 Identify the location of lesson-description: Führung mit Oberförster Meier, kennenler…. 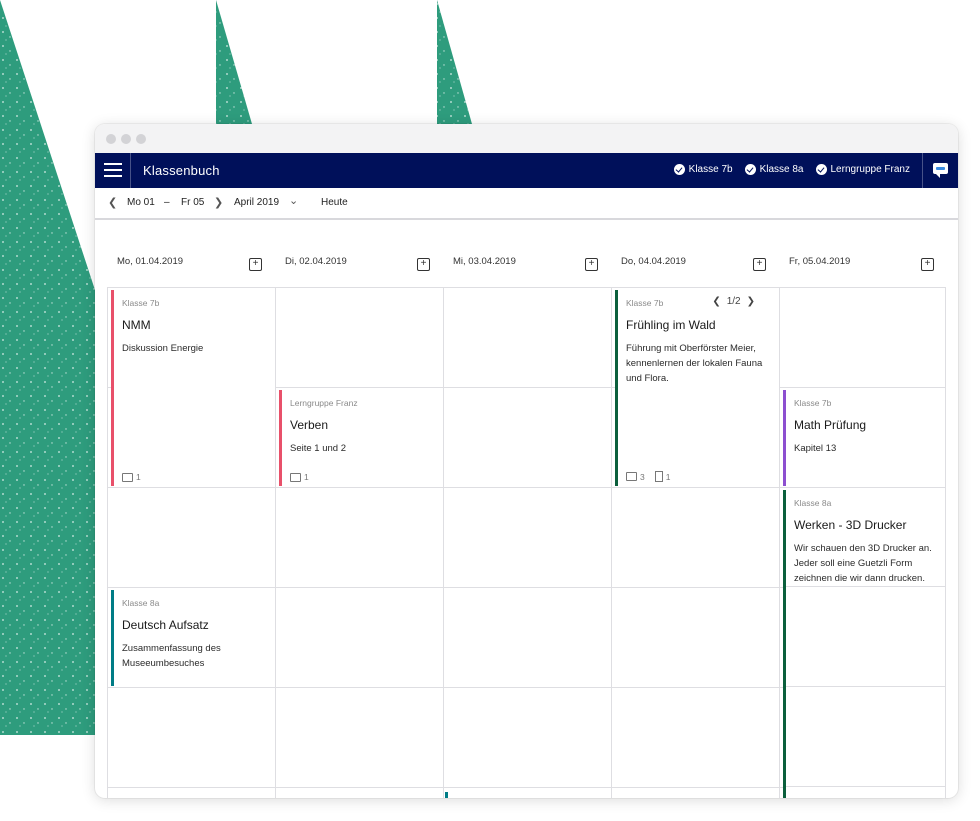
(694, 363).